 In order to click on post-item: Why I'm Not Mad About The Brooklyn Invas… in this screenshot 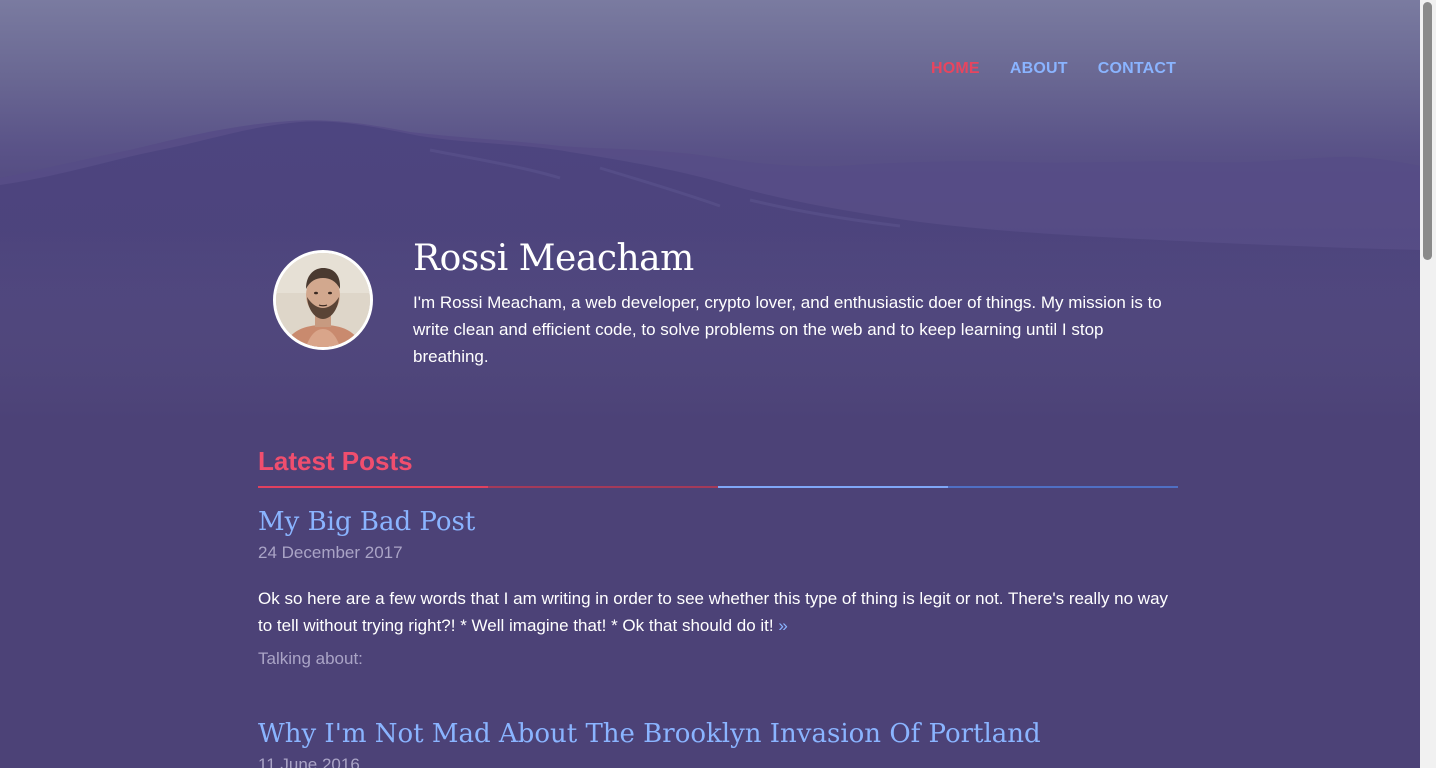, I will do `click(718, 743)`.